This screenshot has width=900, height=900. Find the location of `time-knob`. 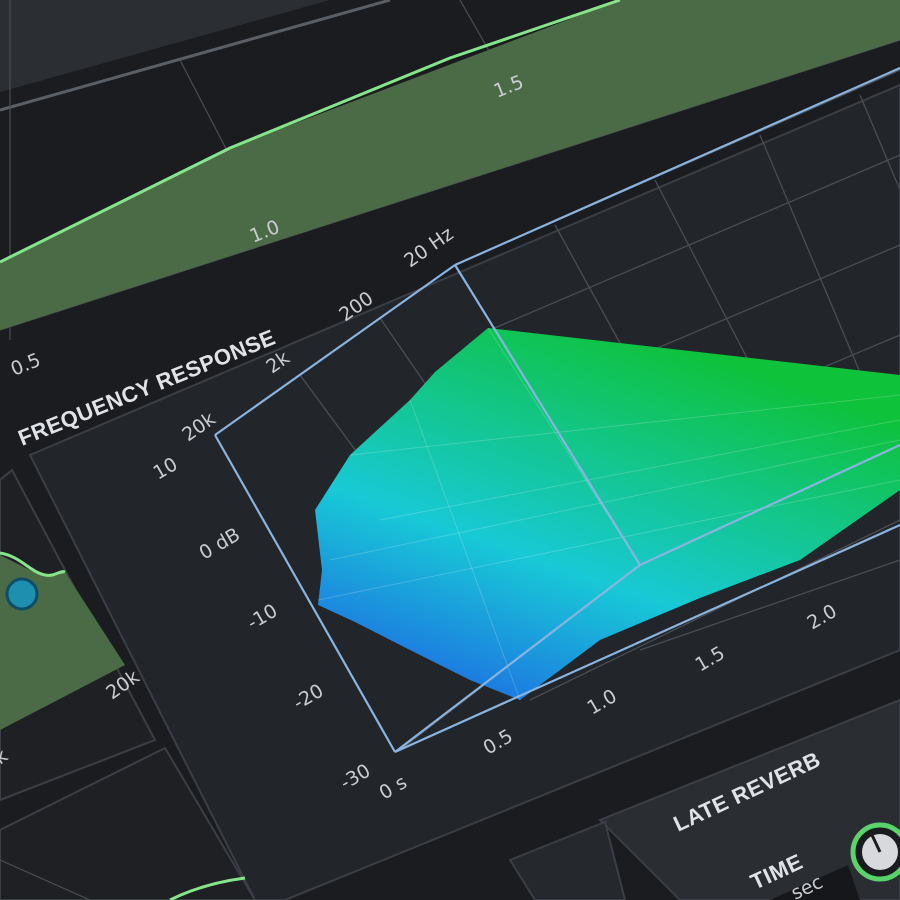

time-knob is located at coordinates (875, 852).